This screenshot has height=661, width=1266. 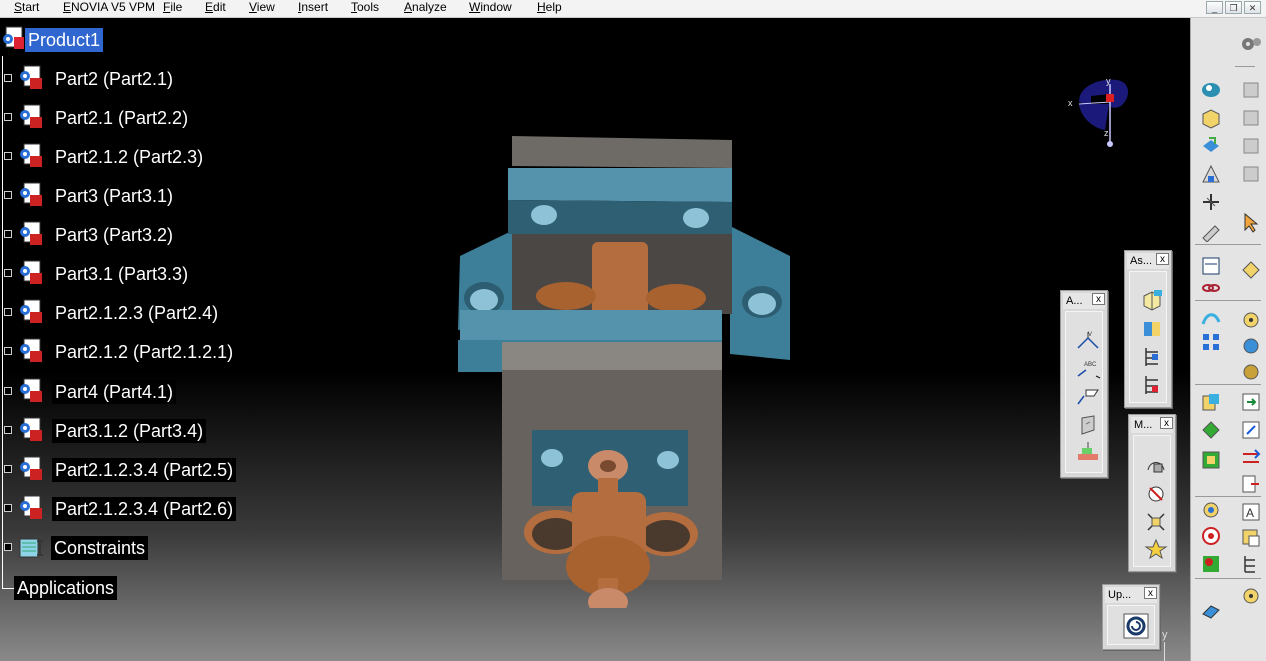 What do you see at coordinates (1251, 458) in the screenshot?
I see `swap-icon` at bounding box center [1251, 458].